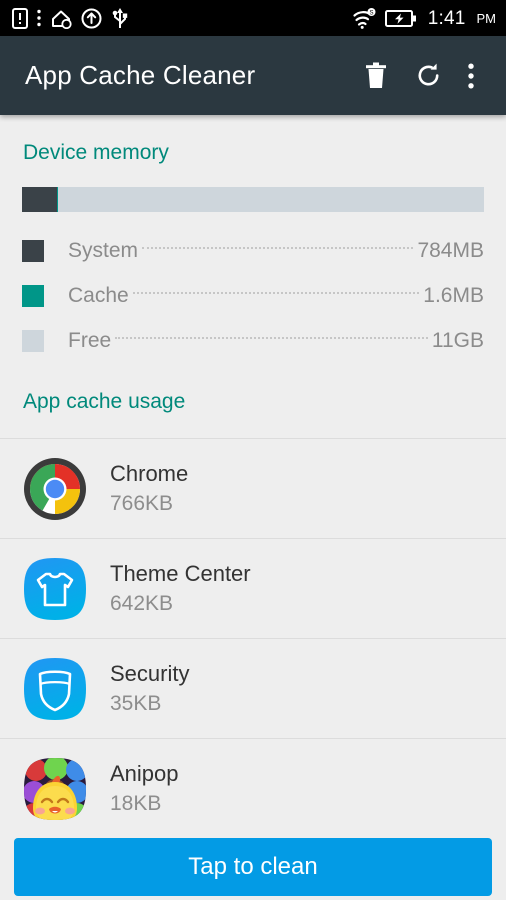  I want to click on legend-swatch-system, so click(33, 250).